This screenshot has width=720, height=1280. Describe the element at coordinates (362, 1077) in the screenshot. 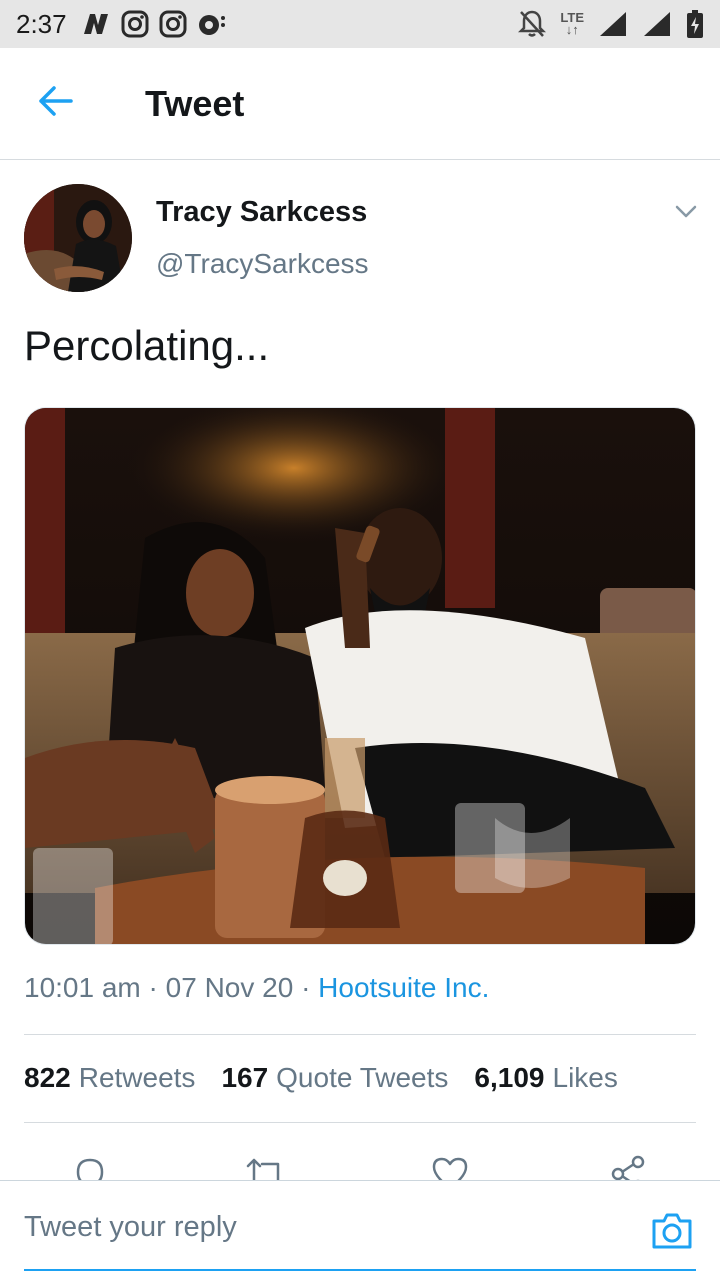

I see `quote-tweets-label: Quote Tweets` at that location.